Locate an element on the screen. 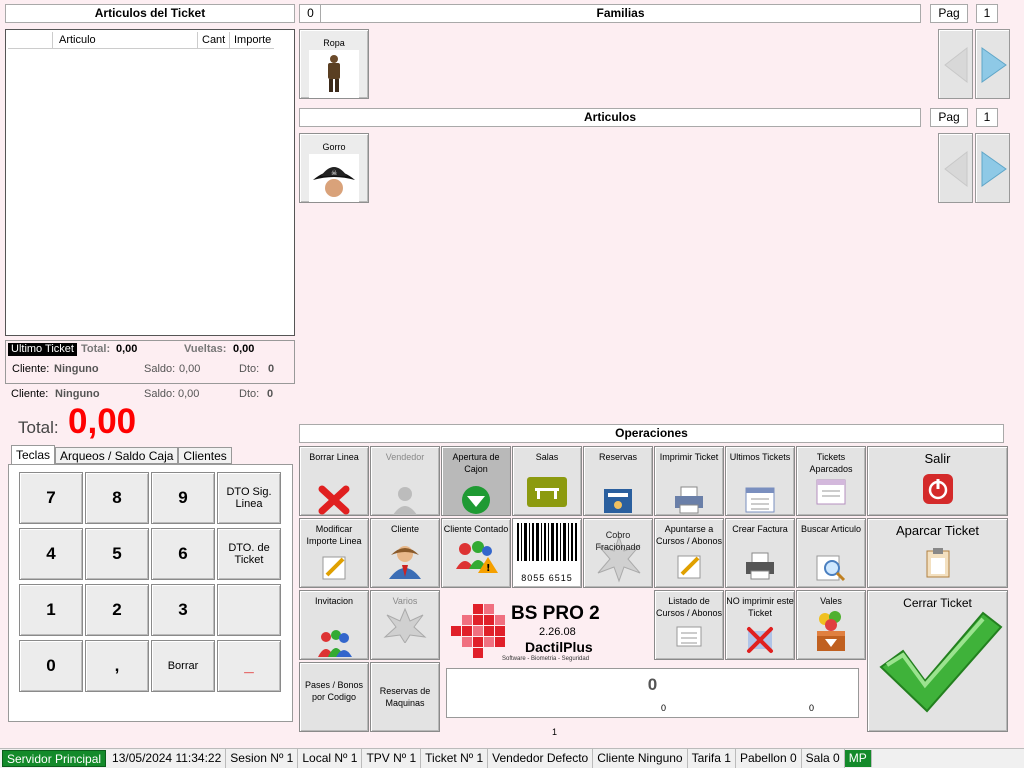  power-icon is located at coordinates (937, 489).